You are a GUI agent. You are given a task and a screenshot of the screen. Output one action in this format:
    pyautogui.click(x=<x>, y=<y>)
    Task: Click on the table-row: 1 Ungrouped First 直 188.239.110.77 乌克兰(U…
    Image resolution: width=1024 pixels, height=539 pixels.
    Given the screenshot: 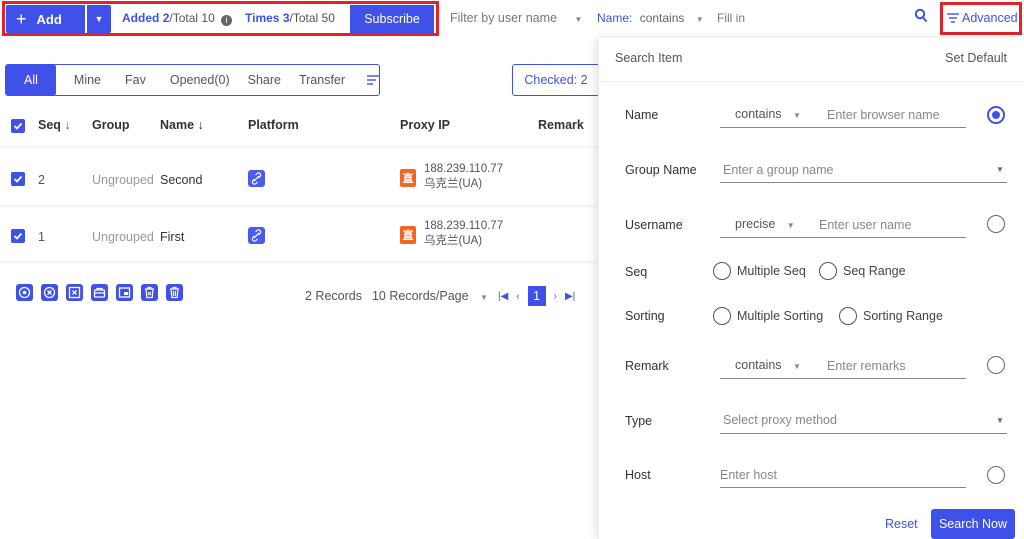 What is the action you would take?
    pyautogui.click(x=300, y=235)
    